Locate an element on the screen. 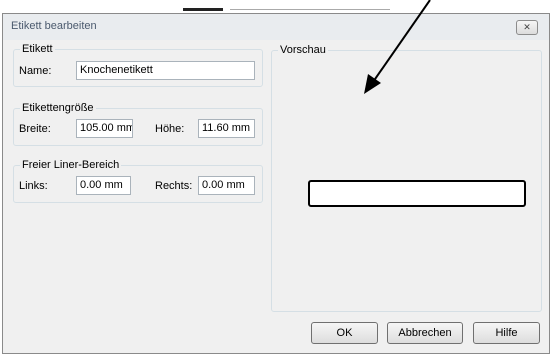 The width and height of the screenshot is (553, 356). liner-left-input: 0.00 mm is located at coordinates (103, 185).